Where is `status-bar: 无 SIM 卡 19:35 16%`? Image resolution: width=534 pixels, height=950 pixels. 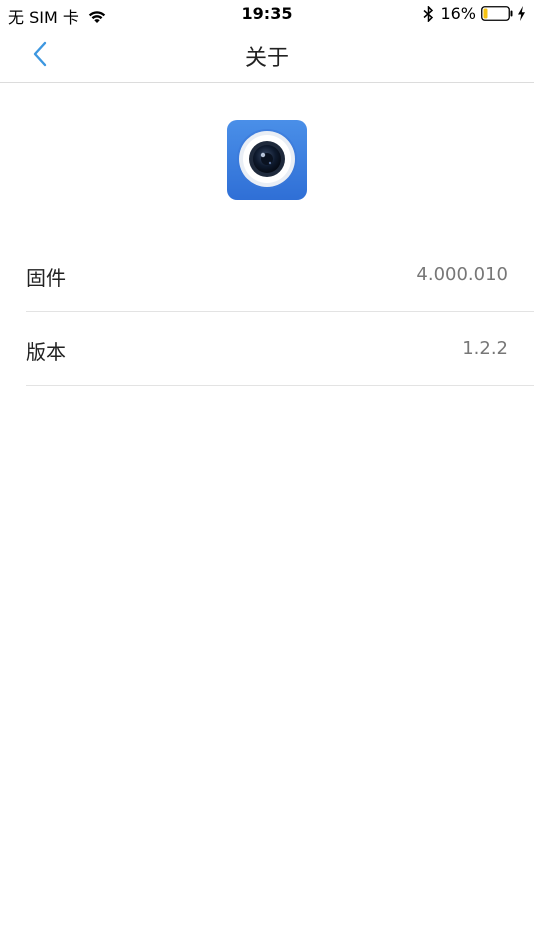 status-bar: 无 SIM 卡 19:35 16% is located at coordinates (267, 14).